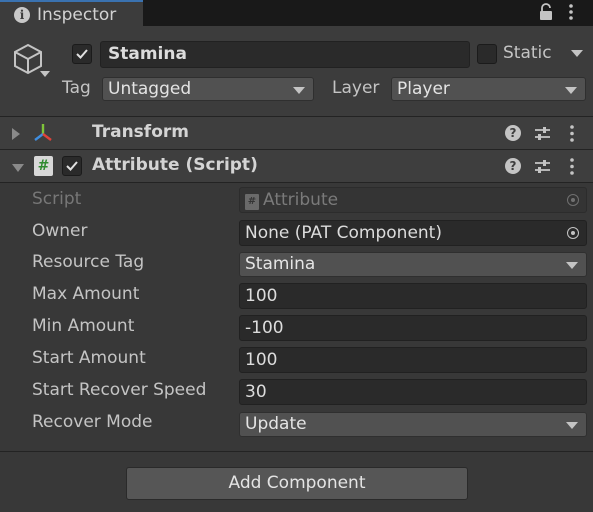  What do you see at coordinates (577, 53) in the screenshot?
I see `static-dropdown-arrow-icon` at bounding box center [577, 53].